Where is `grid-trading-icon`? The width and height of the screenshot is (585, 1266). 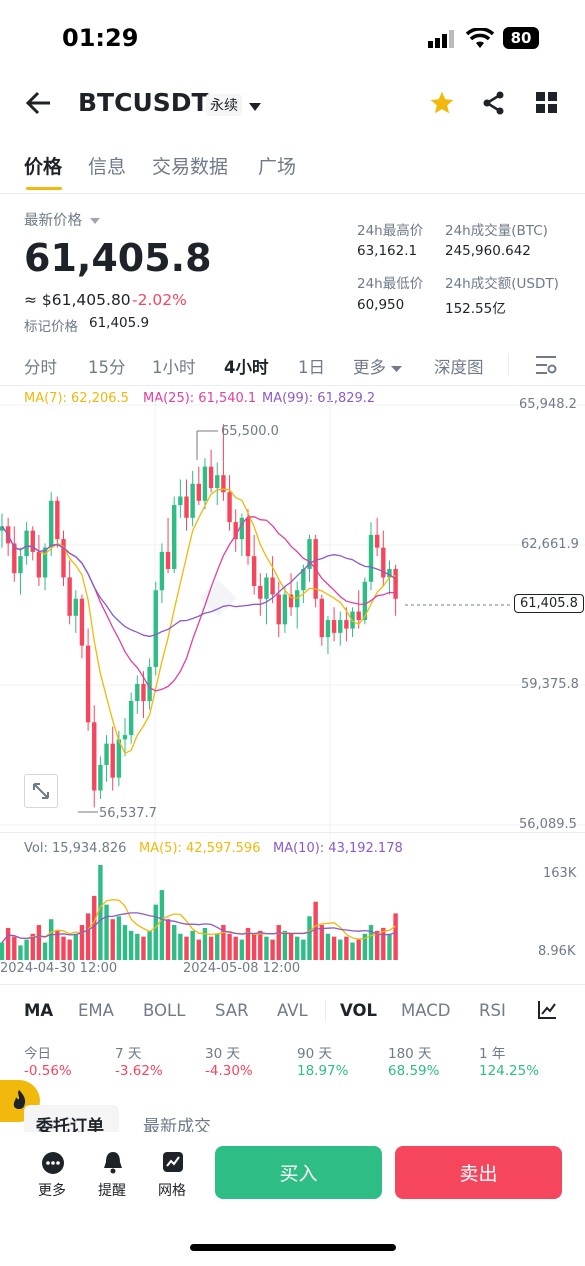 grid-trading-icon is located at coordinates (173, 1164).